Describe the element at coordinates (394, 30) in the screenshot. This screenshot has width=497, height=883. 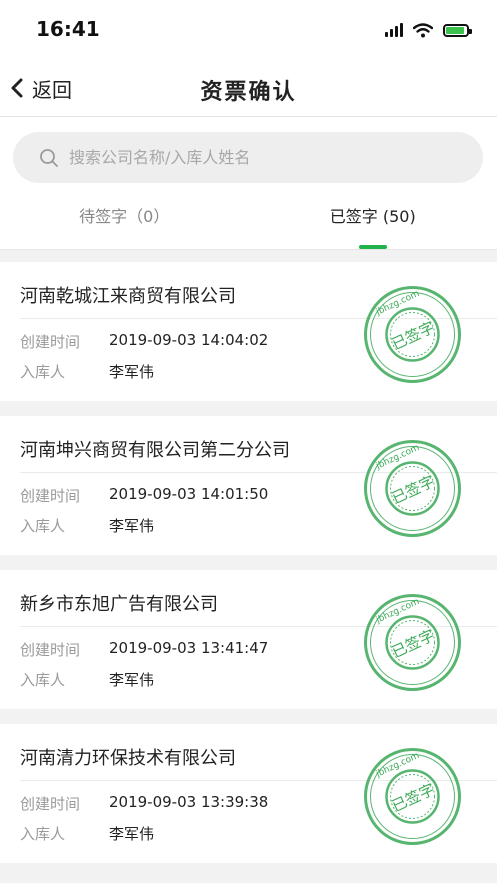
I see `signal-icon` at that location.